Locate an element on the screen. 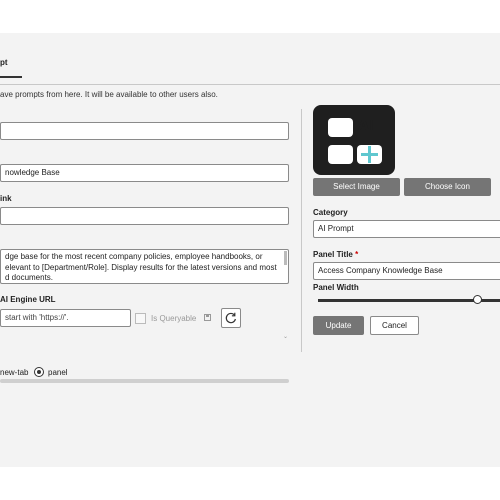 This screenshot has width=500, height=500. save-icon is located at coordinates (207, 317).